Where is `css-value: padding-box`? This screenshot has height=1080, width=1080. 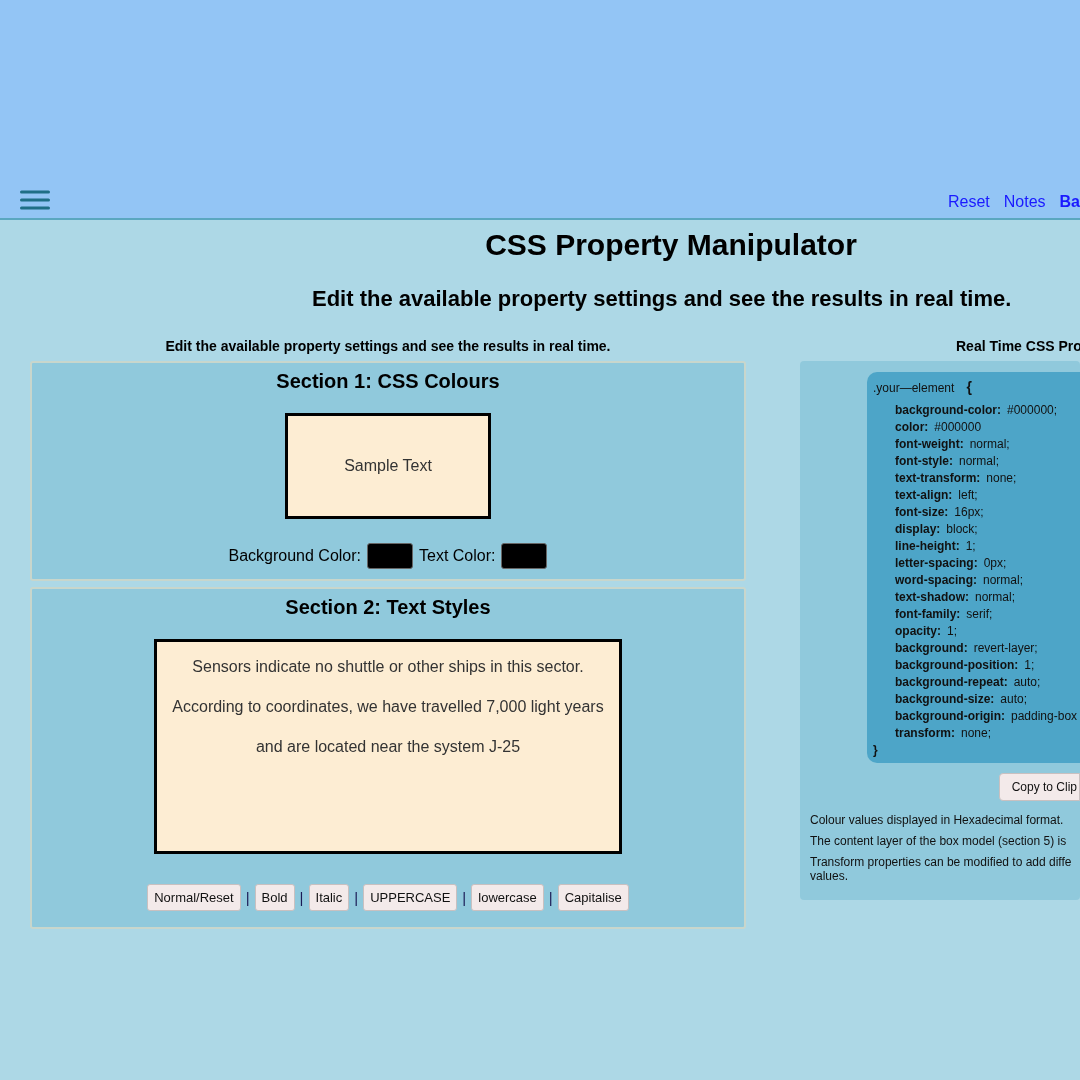
css-value: padding-box is located at coordinates (1044, 716).